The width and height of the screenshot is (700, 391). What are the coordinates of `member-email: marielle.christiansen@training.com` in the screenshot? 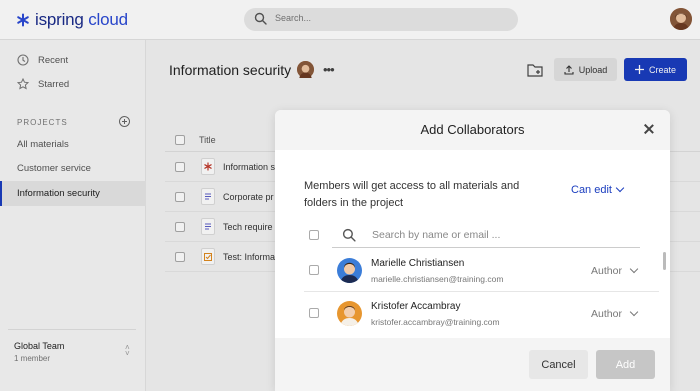 It's located at (437, 279).